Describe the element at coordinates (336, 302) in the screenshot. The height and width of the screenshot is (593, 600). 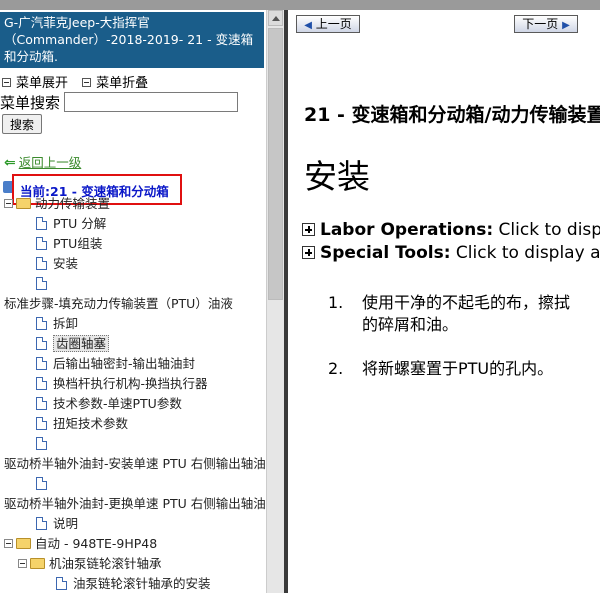
I see `step-number: 1.` at that location.